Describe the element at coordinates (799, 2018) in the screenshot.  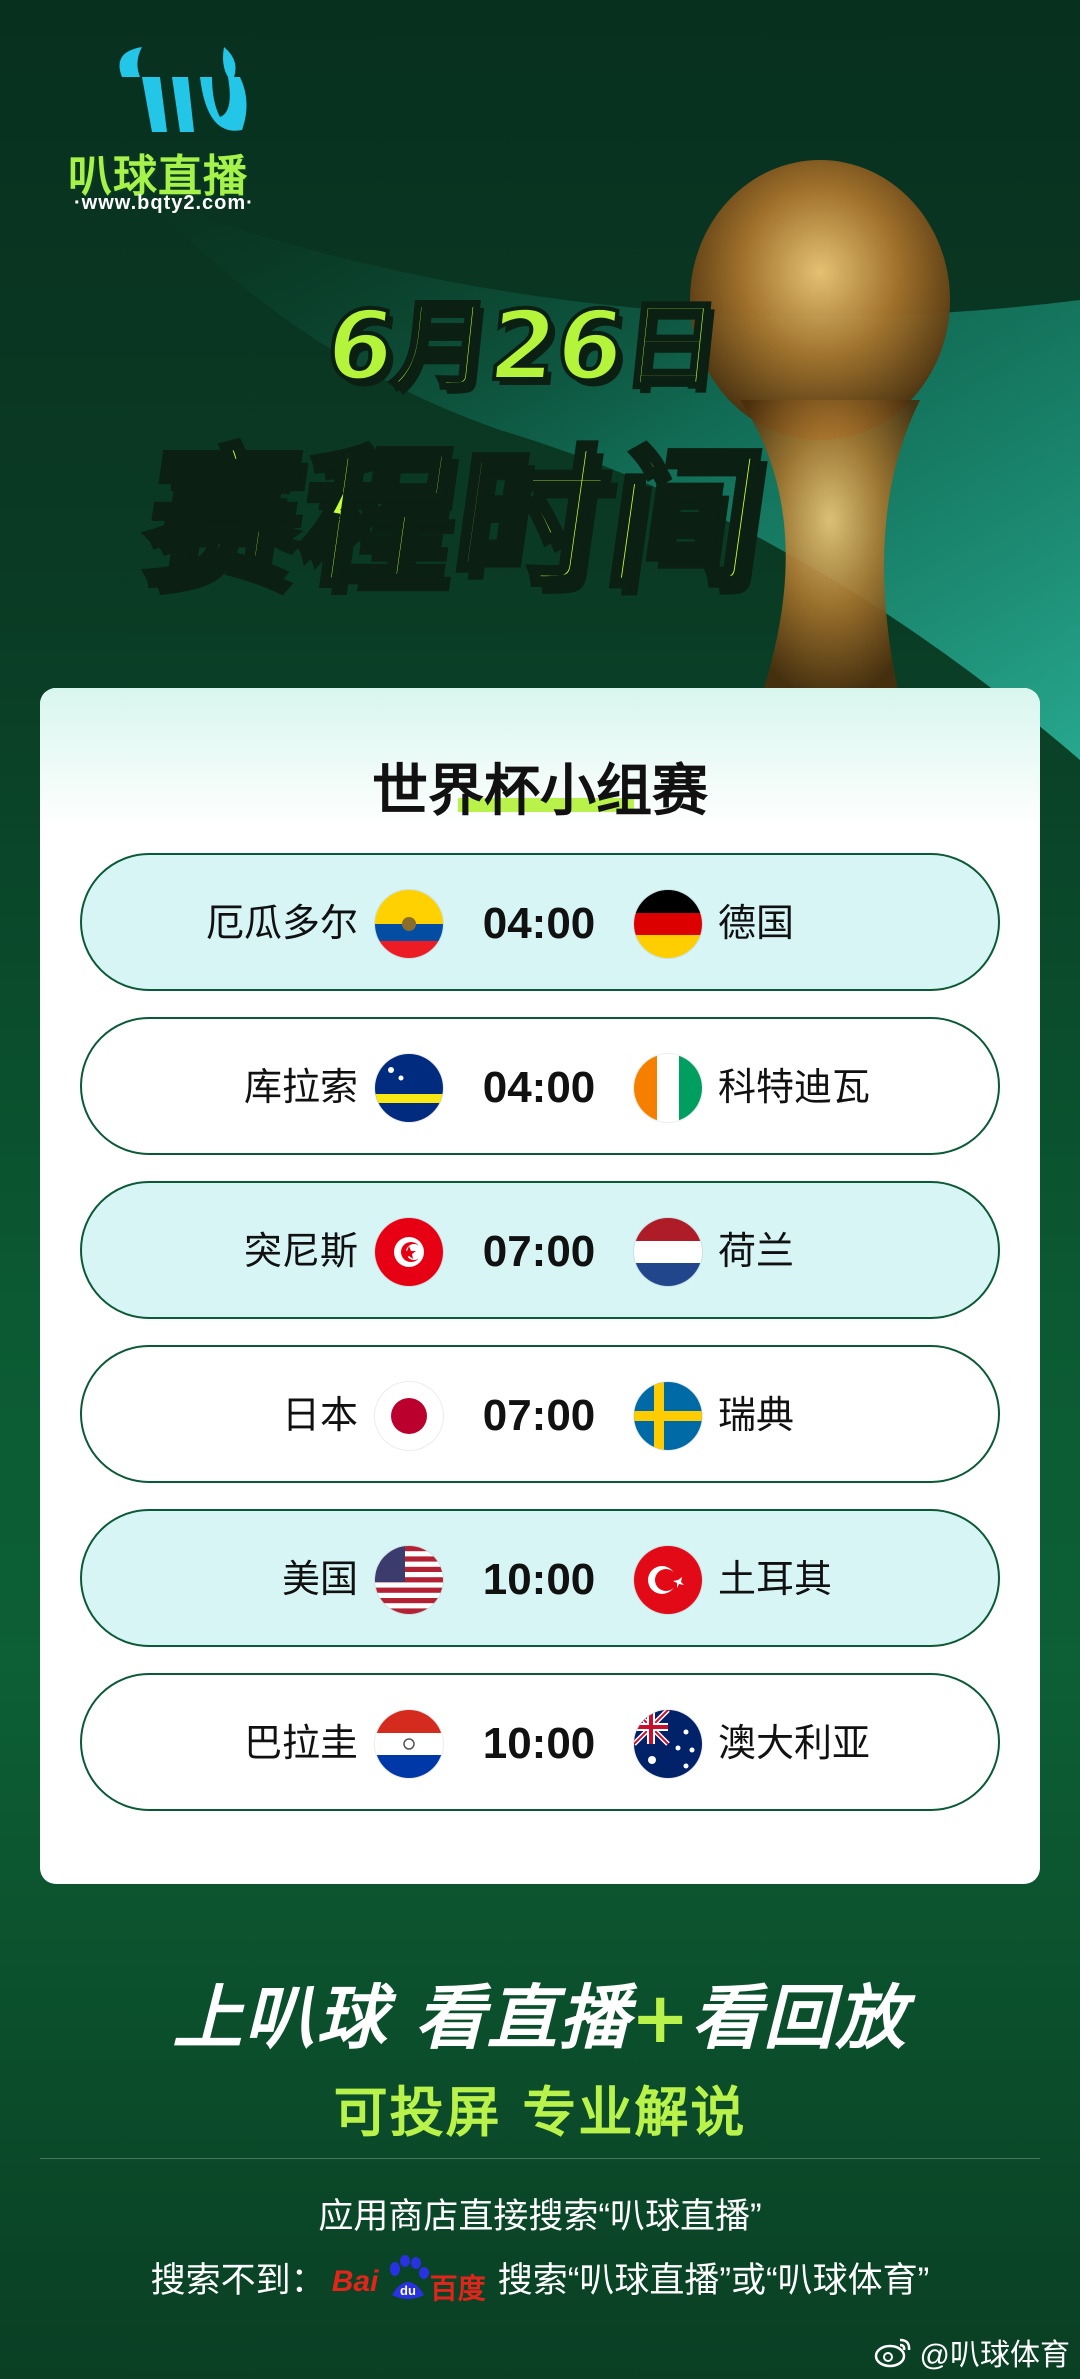
I see `slogan-part-b: 看回放` at that location.